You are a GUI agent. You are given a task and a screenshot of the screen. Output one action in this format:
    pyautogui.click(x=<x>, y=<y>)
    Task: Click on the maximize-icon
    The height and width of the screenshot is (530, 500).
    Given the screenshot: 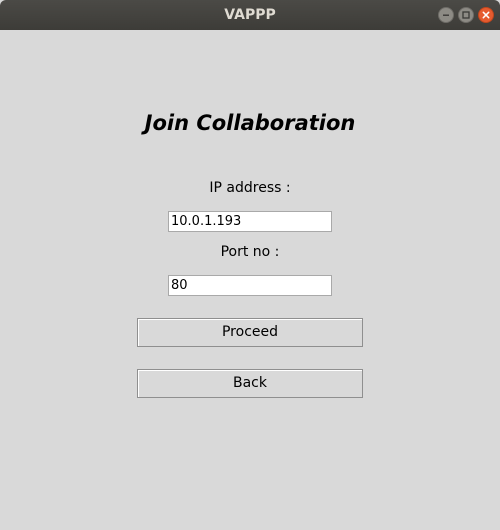 What is the action you would take?
    pyautogui.click(x=466, y=15)
    